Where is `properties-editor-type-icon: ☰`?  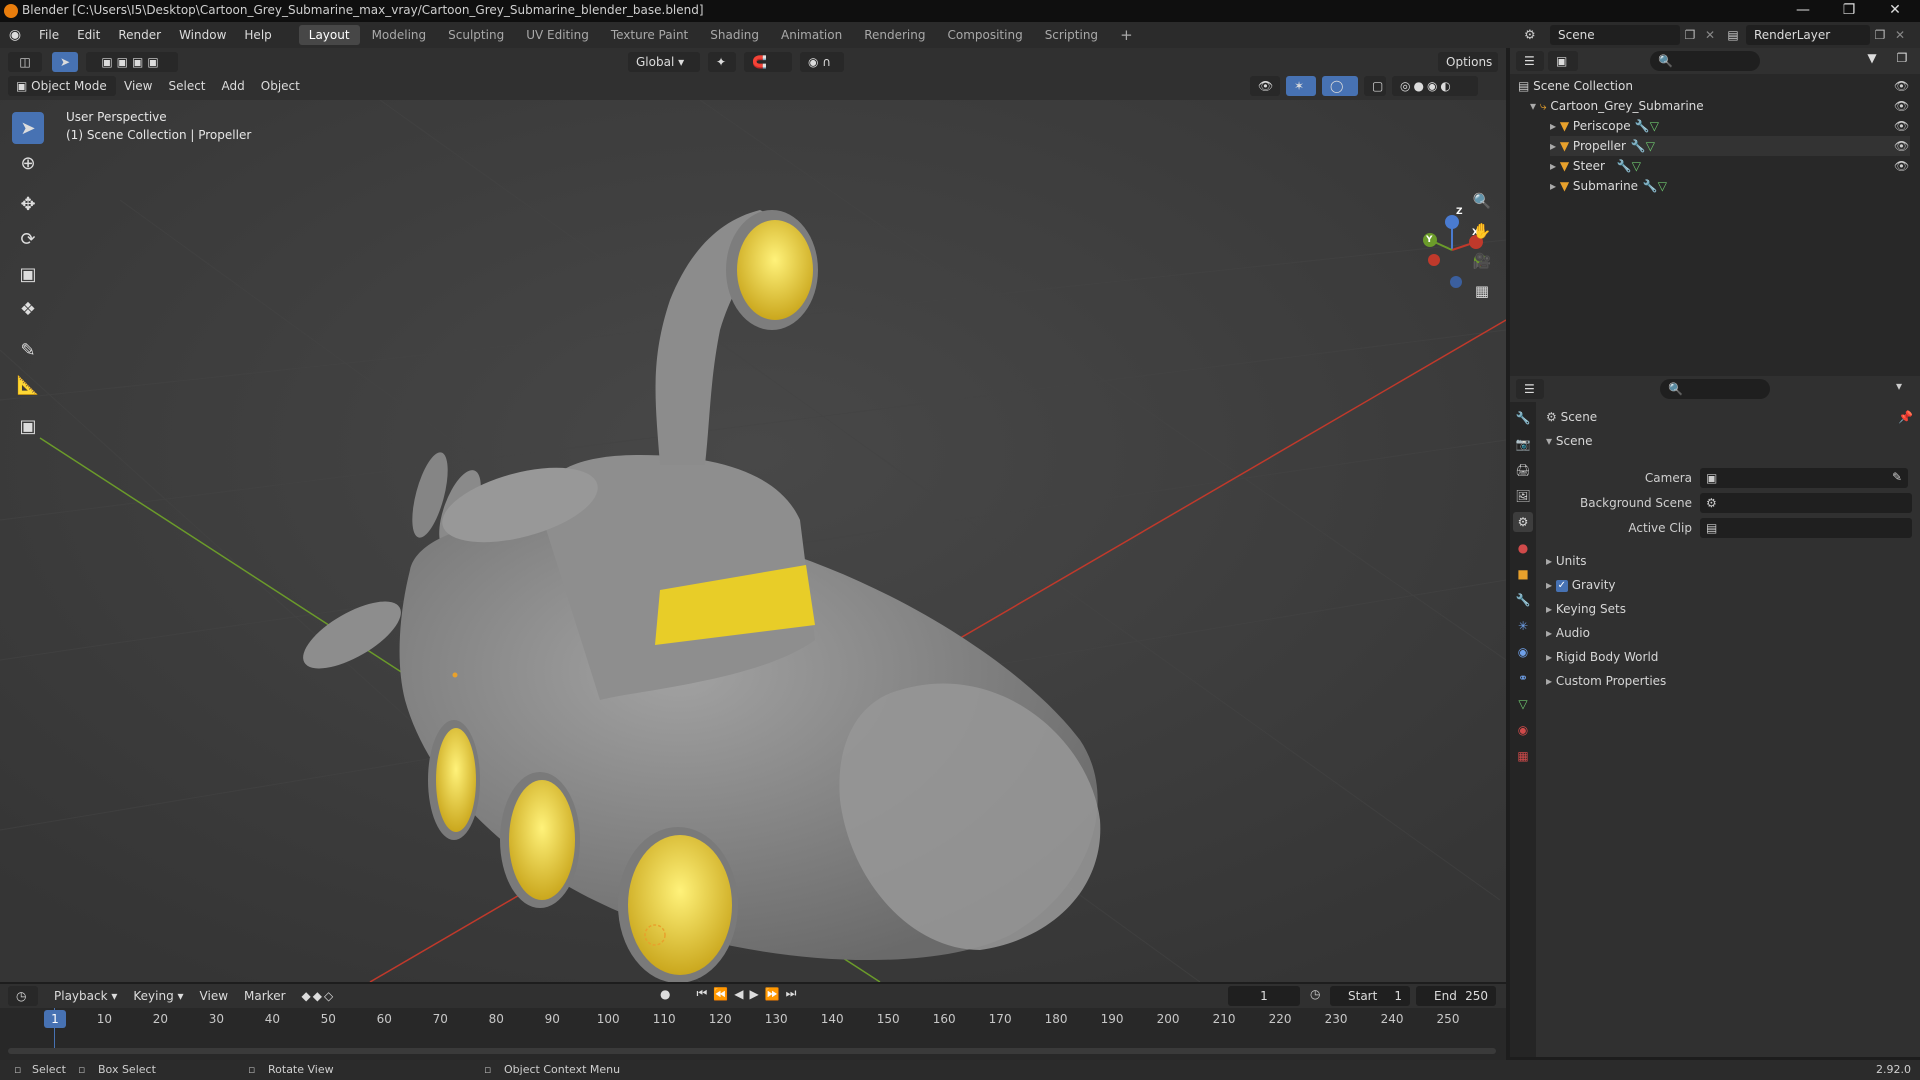
properties-editor-type-icon: ☰ is located at coordinates (1530, 389).